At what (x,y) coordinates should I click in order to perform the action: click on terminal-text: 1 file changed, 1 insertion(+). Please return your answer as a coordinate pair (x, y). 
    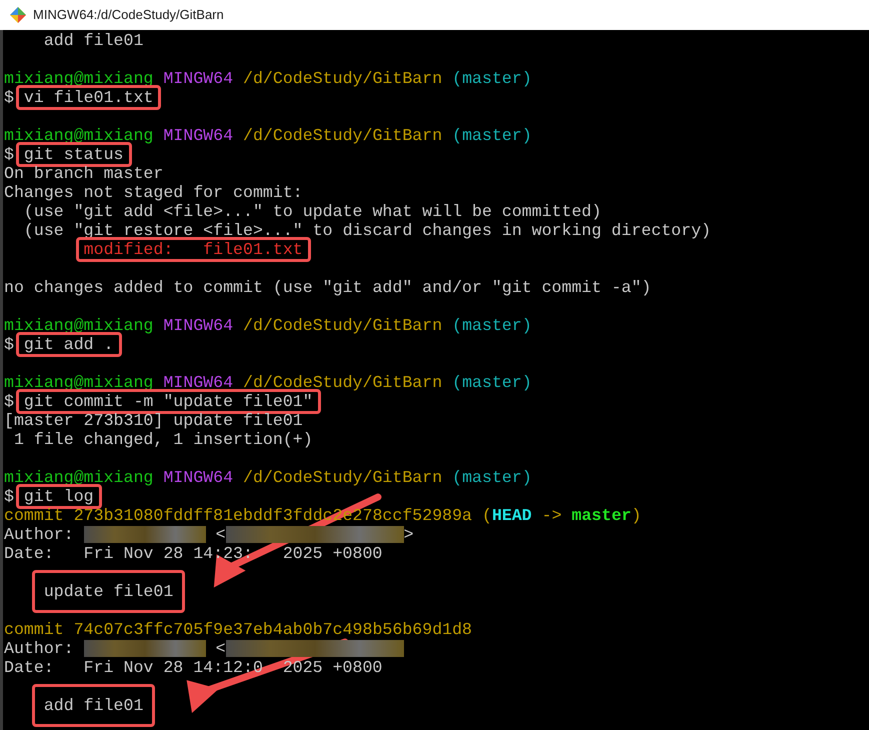
    Looking at the image, I should click on (162, 439).